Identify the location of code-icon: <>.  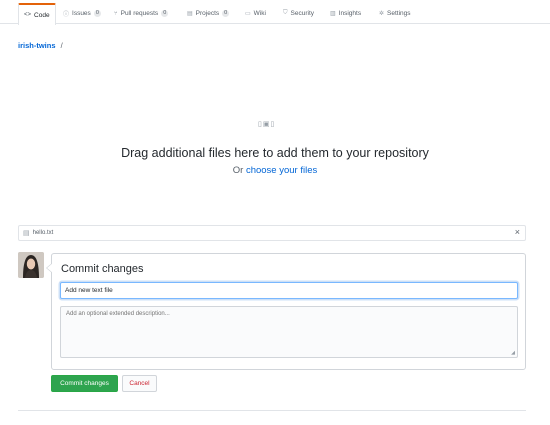
(28, 15).